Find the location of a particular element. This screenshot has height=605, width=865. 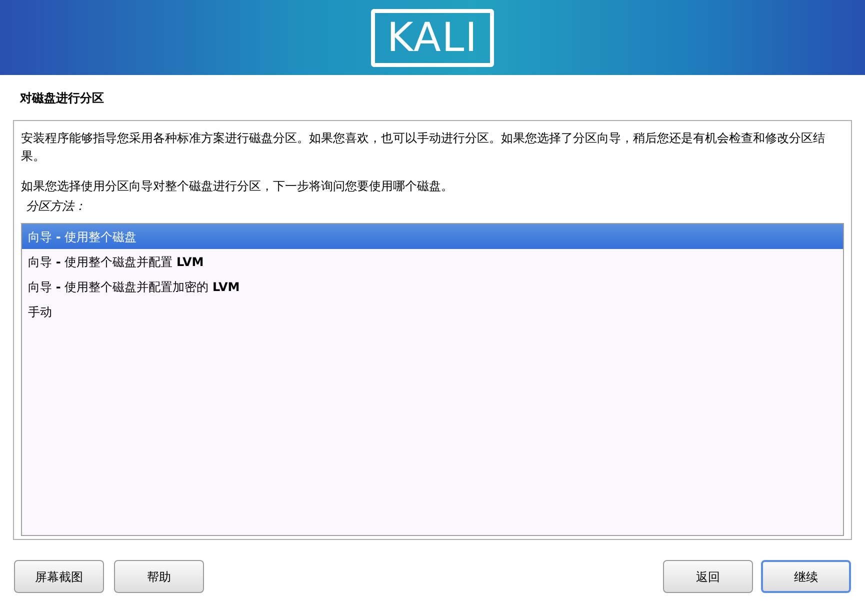

toolbar-button: 帮助 is located at coordinates (159, 576).